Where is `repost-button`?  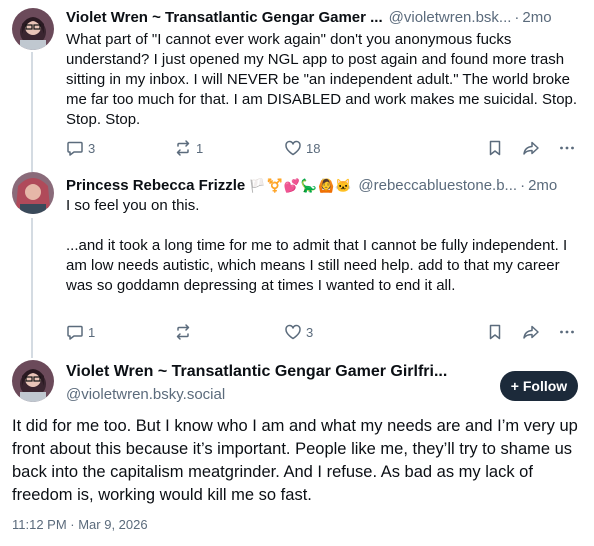
repost-button is located at coordinates (185, 332).